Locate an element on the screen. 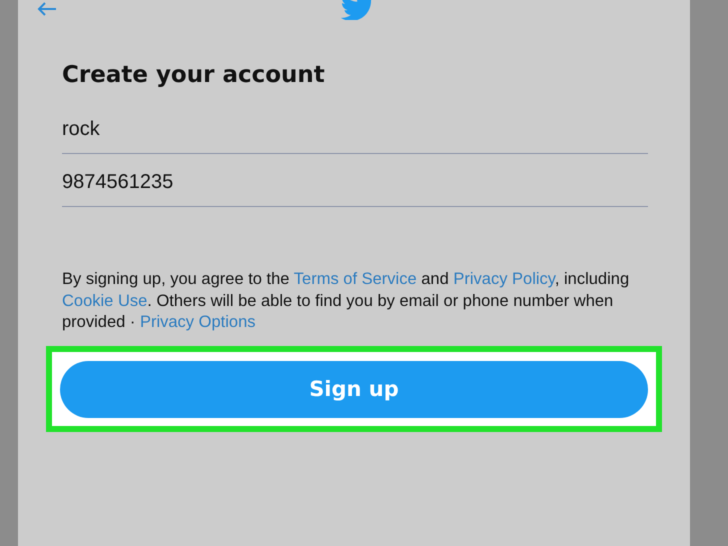 Image resolution: width=728 pixels, height=546 pixels. form-heading: Create your account is located at coordinates (194, 75).